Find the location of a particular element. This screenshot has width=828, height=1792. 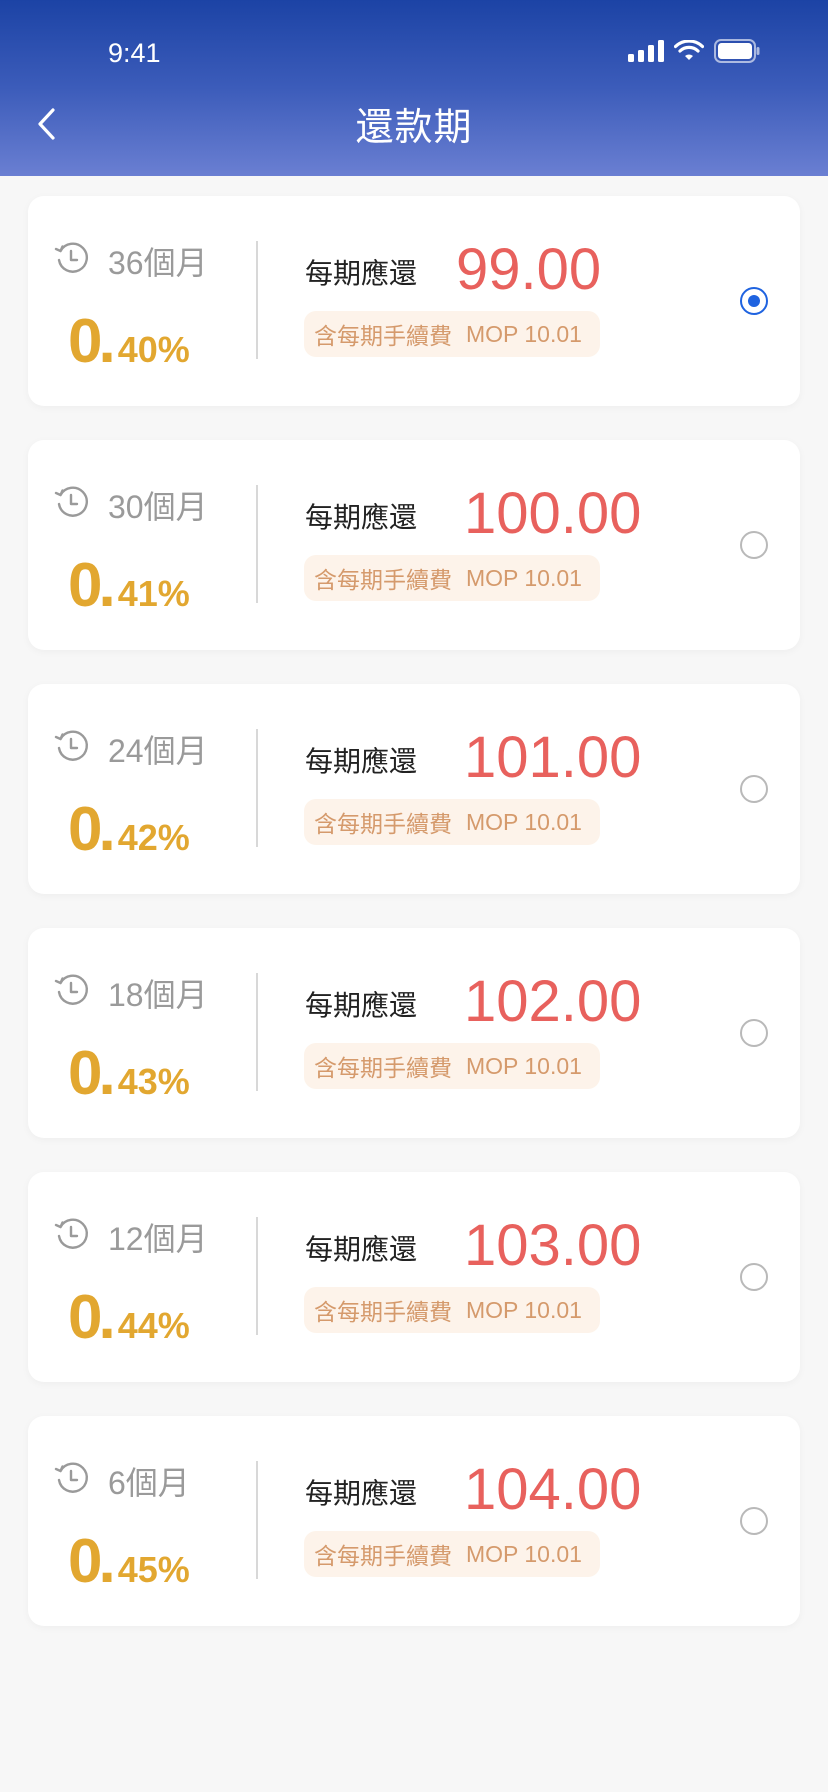

per-period-amount: 103.00 is located at coordinates (553, 1245).